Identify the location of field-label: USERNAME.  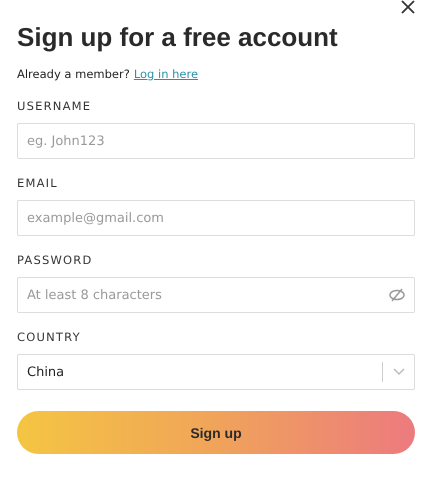
(54, 106).